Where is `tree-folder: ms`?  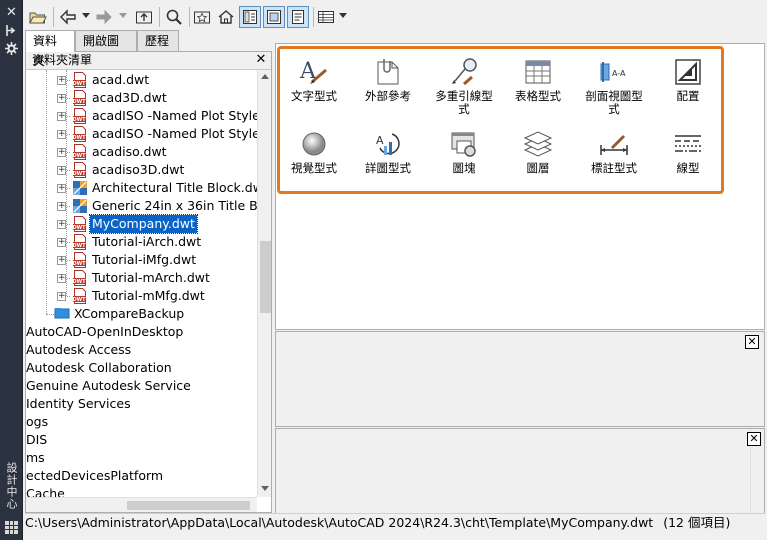 tree-folder: ms is located at coordinates (141, 458).